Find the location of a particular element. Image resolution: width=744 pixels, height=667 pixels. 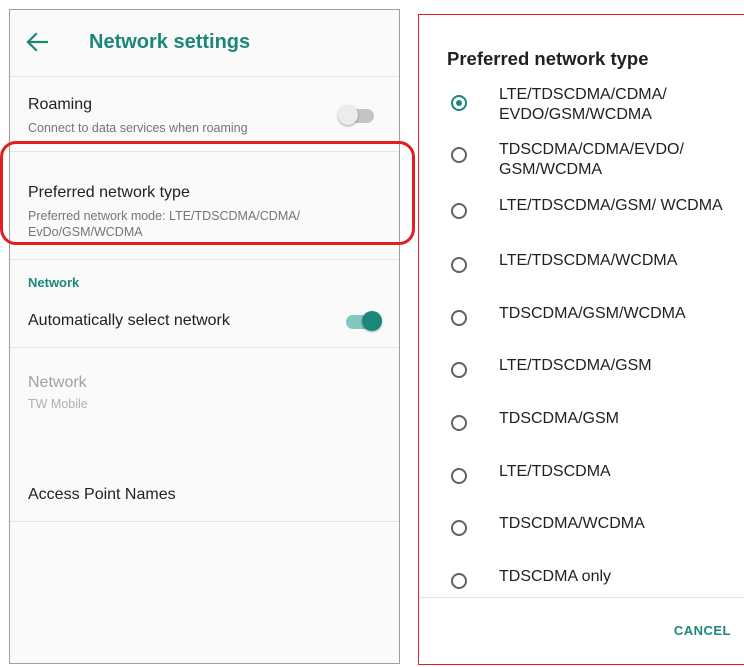

network-operator: TW Mobile is located at coordinates (58, 404).